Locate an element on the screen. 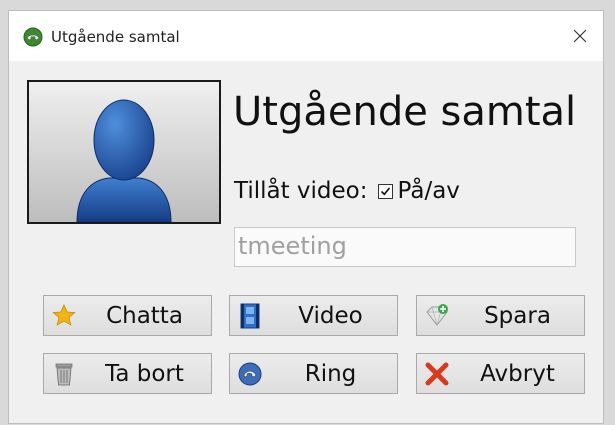 The image size is (615, 425). call-button: Ring is located at coordinates (313, 373).